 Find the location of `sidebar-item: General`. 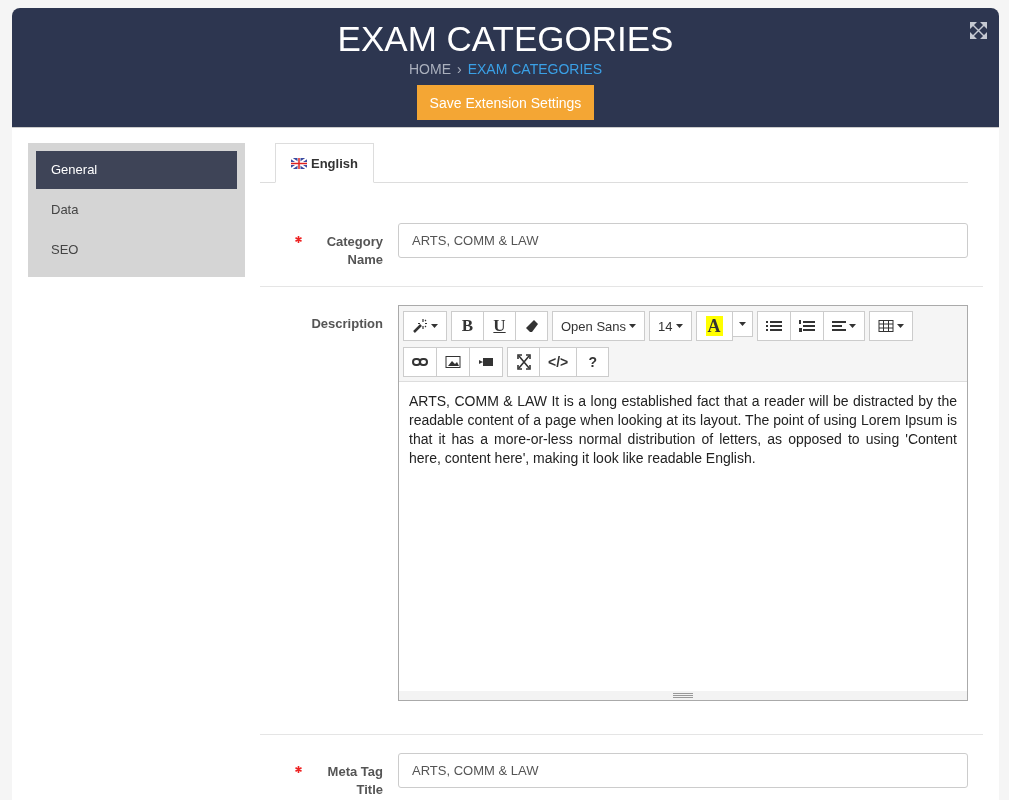

sidebar-item: General is located at coordinates (136, 170).